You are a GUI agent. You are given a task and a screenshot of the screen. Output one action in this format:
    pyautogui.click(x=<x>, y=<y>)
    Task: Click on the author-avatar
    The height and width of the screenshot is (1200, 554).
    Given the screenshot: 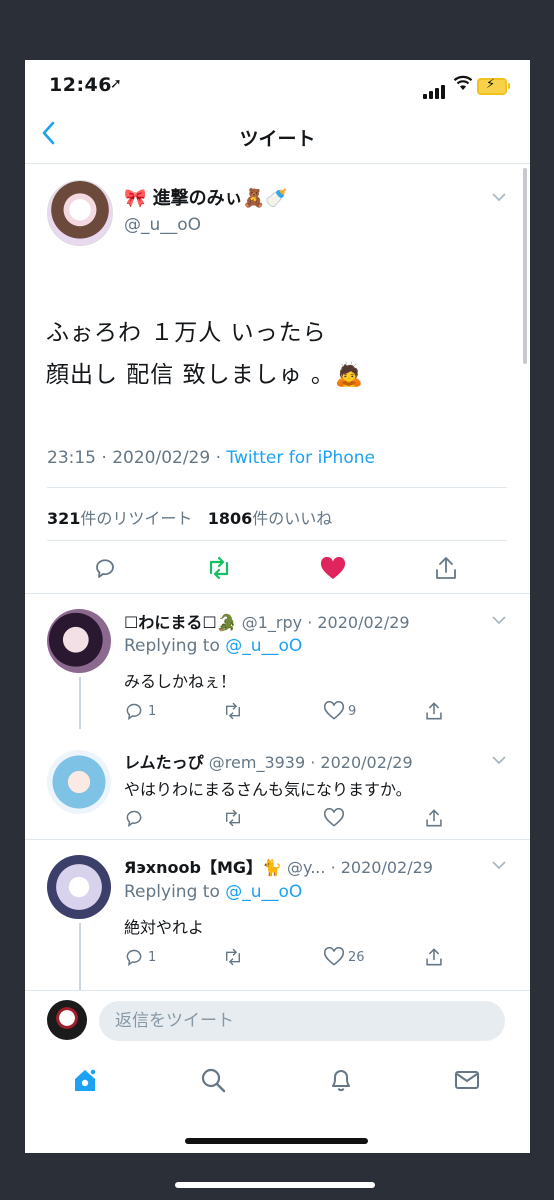 What is the action you would take?
    pyautogui.click(x=80, y=213)
    